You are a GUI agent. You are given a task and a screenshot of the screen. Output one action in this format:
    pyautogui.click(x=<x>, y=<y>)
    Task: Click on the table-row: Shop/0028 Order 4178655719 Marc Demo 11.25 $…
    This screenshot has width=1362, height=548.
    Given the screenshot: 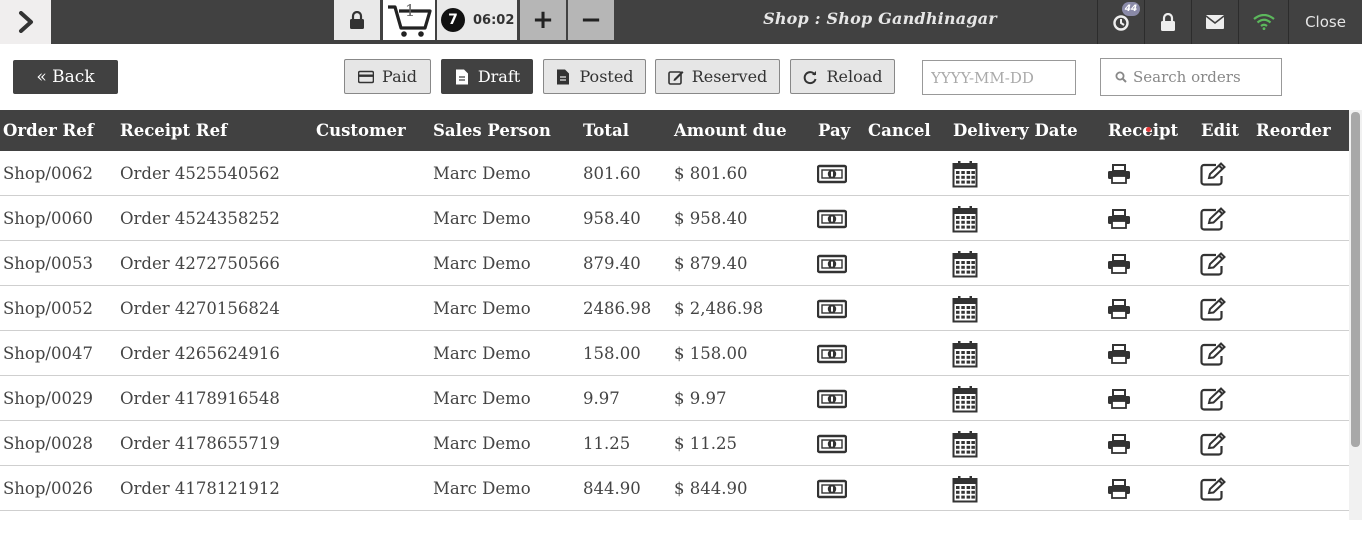 What is the action you would take?
    pyautogui.click(x=674, y=443)
    